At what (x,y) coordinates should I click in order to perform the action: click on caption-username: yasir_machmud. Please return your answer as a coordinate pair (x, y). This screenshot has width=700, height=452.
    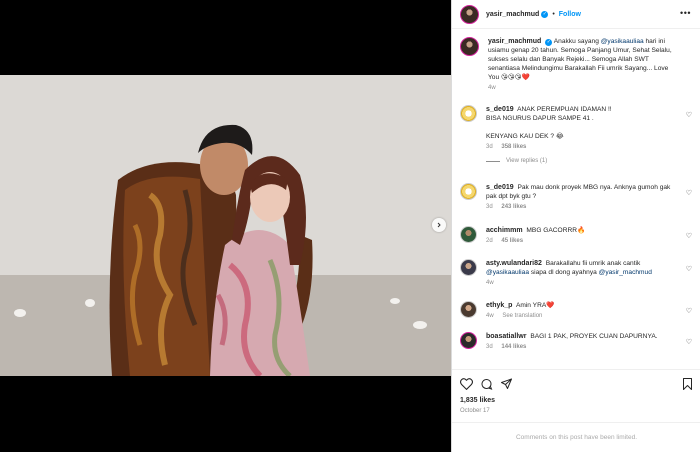
    Looking at the image, I should click on (514, 41).